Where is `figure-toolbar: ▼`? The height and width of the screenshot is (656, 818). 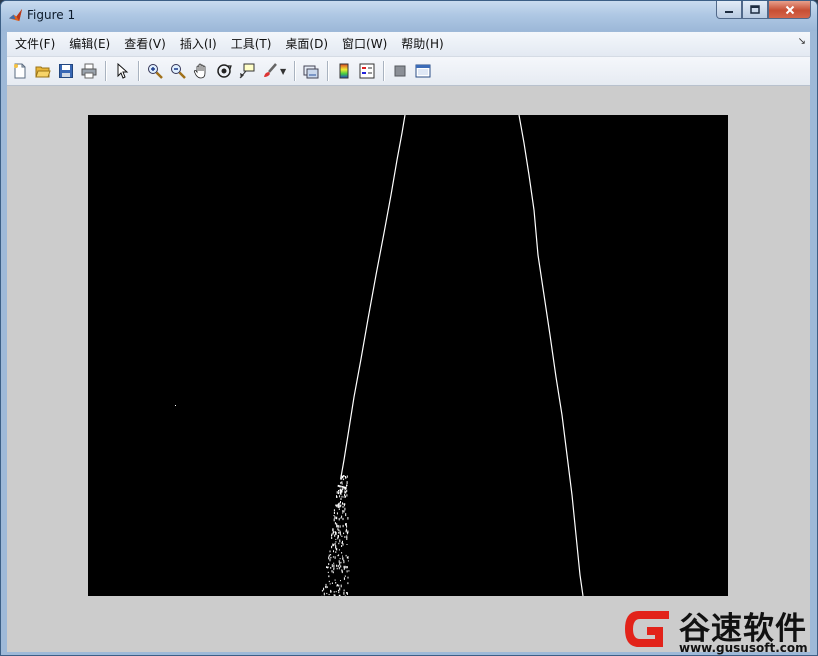 figure-toolbar: ▼ is located at coordinates (408, 71).